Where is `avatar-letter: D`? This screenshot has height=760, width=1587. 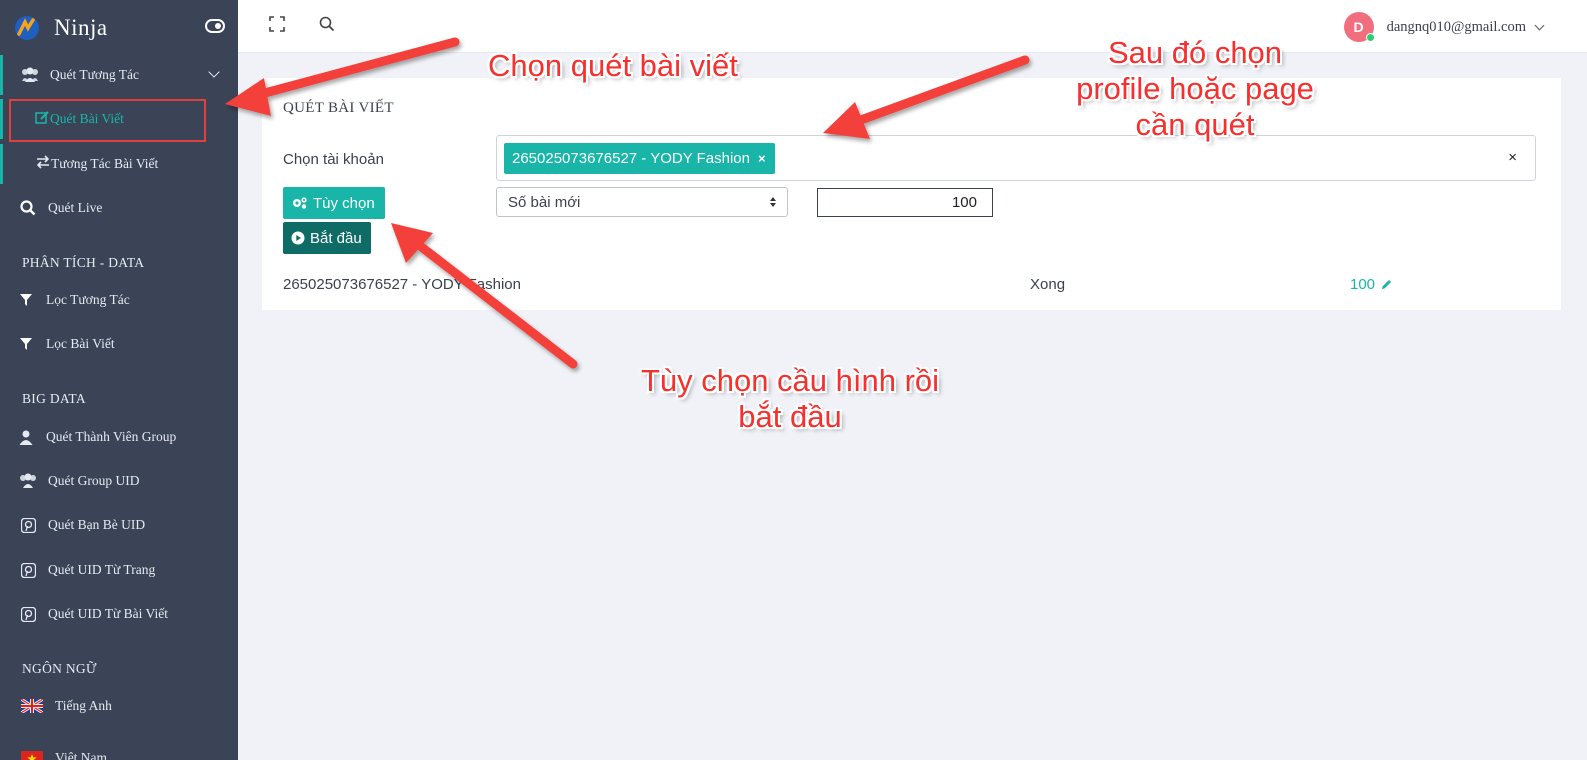 avatar-letter: D is located at coordinates (1358, 27).